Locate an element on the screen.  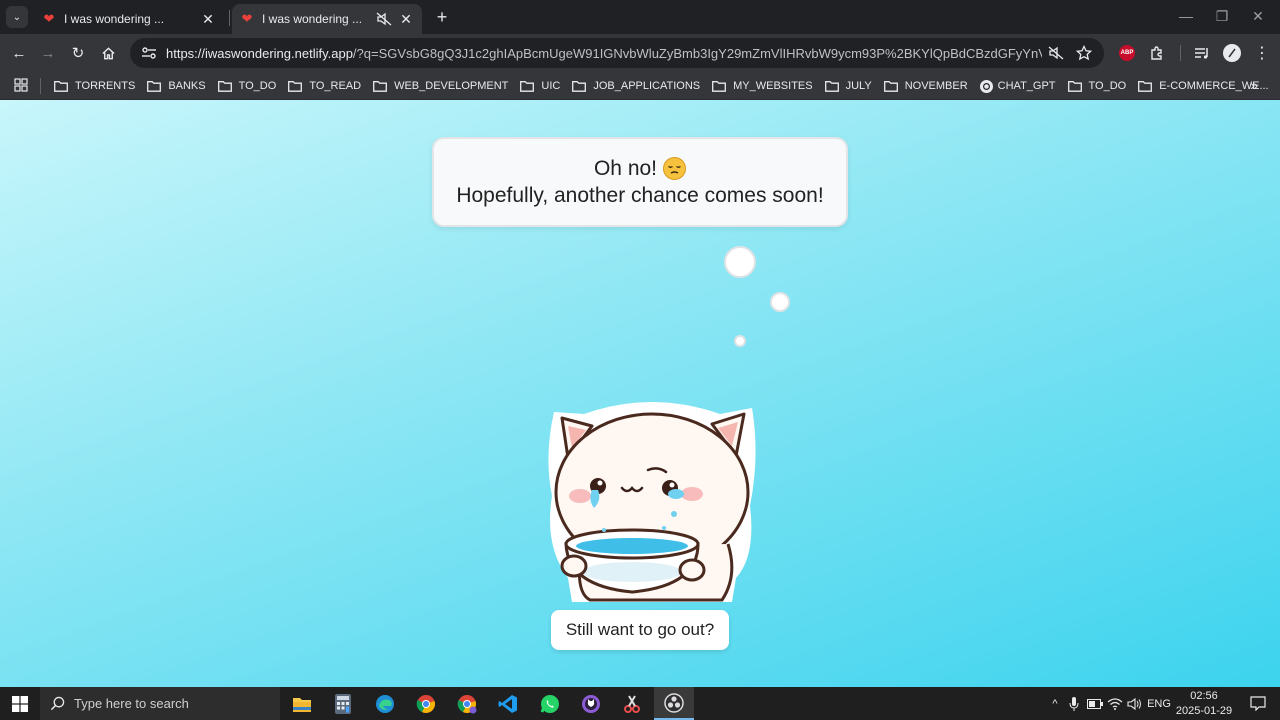
tab-muted-indicator-icon is located at coordinates (1056, 53).